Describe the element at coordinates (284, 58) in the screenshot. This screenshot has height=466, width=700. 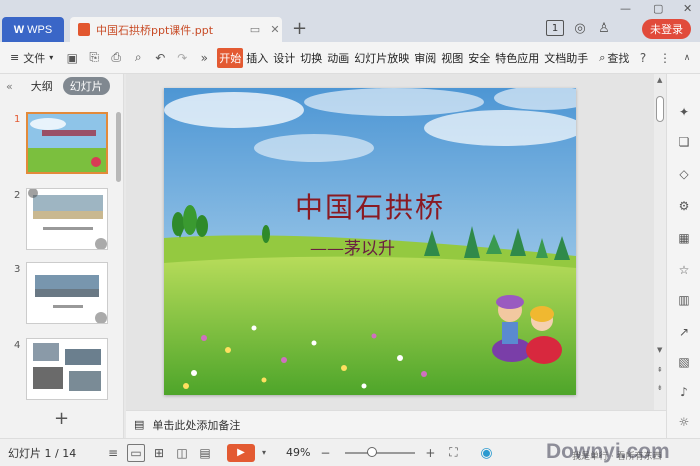
I see `tab-design: 设计` at that location.